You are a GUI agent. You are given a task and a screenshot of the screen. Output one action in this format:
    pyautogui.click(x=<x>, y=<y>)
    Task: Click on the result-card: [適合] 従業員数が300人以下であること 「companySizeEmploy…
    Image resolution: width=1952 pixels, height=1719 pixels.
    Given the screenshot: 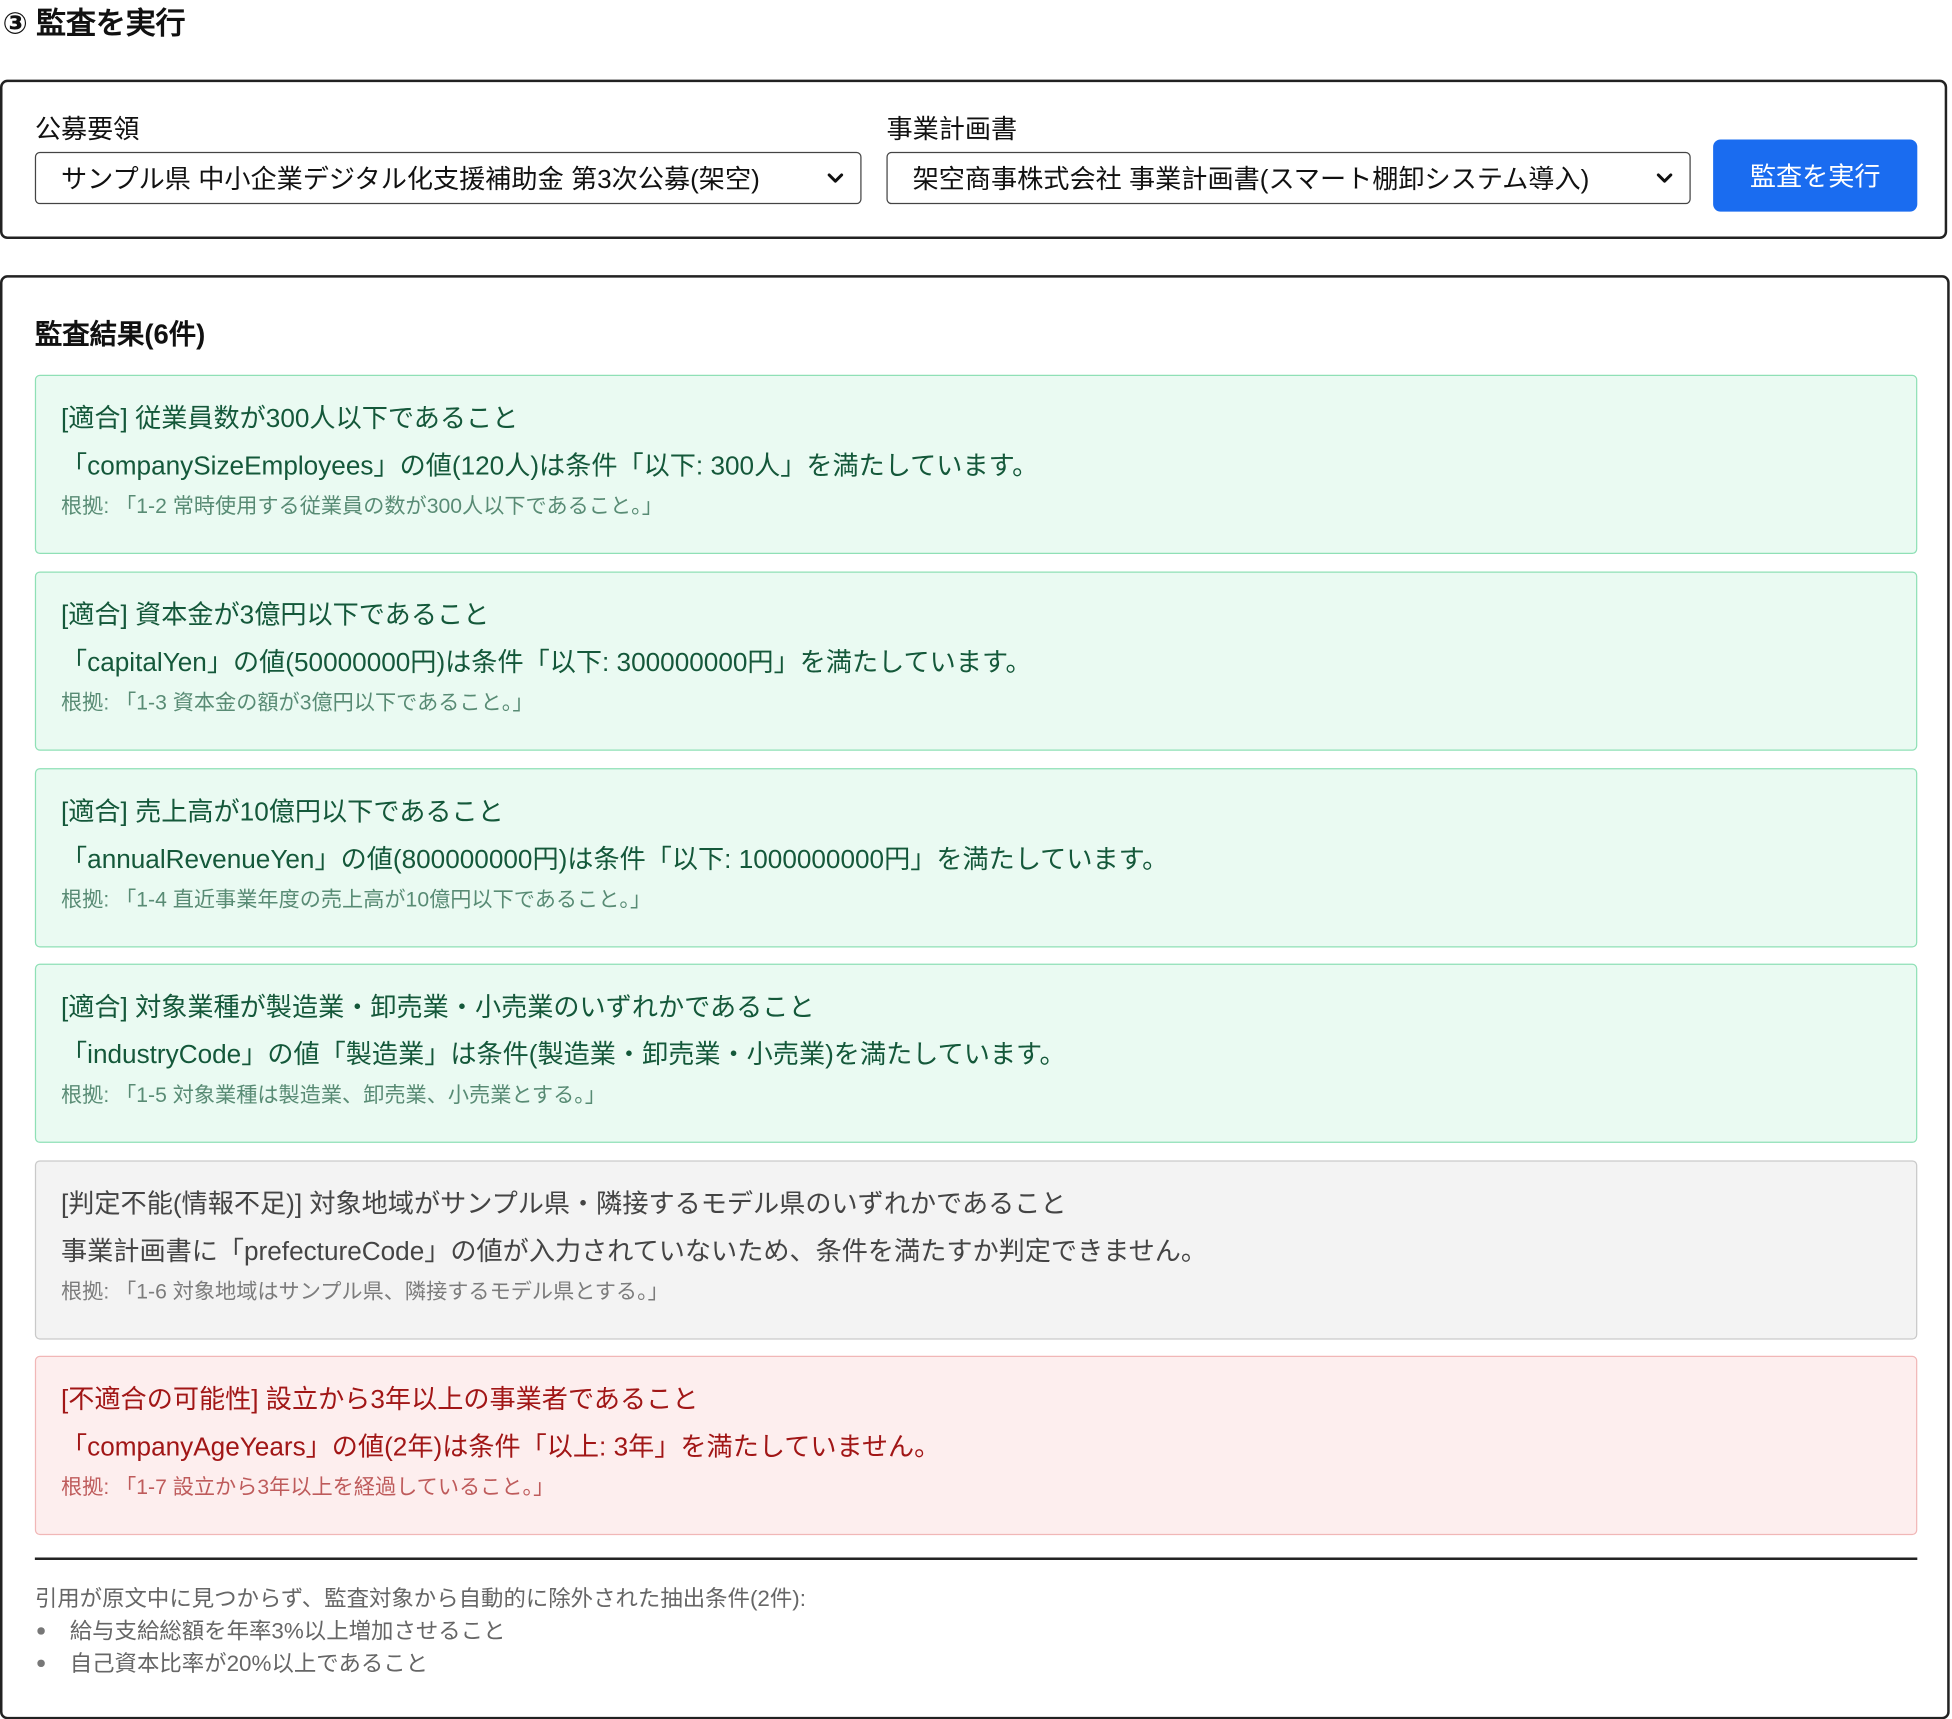 What is the action you would take?
    pyautogui.click(x=976, y=464)
    